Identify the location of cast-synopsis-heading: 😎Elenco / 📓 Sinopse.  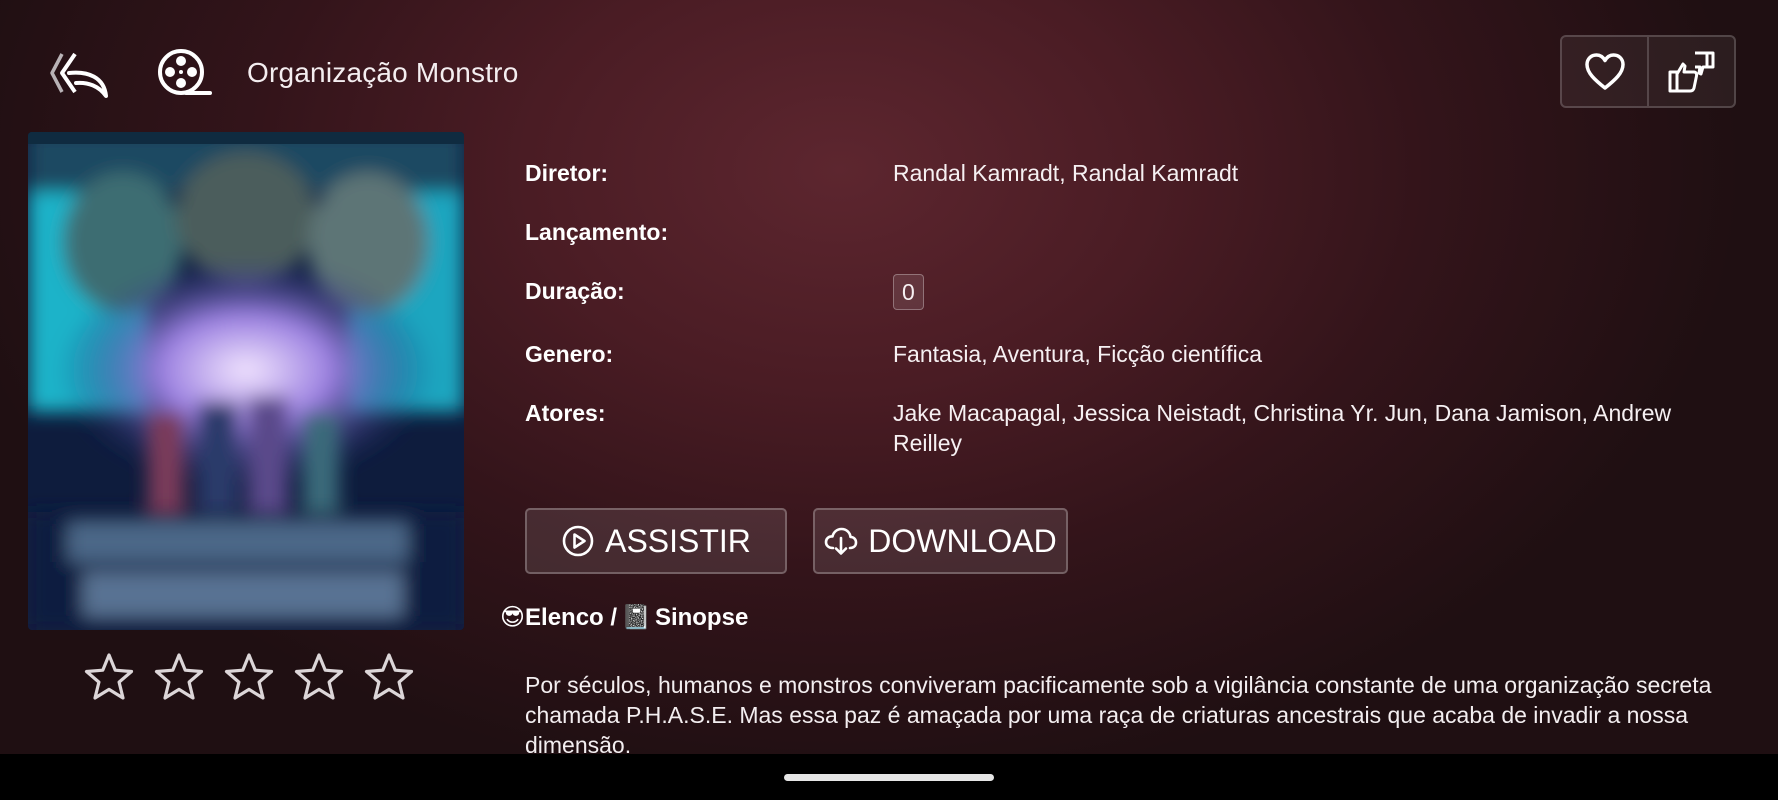
(624, 618).